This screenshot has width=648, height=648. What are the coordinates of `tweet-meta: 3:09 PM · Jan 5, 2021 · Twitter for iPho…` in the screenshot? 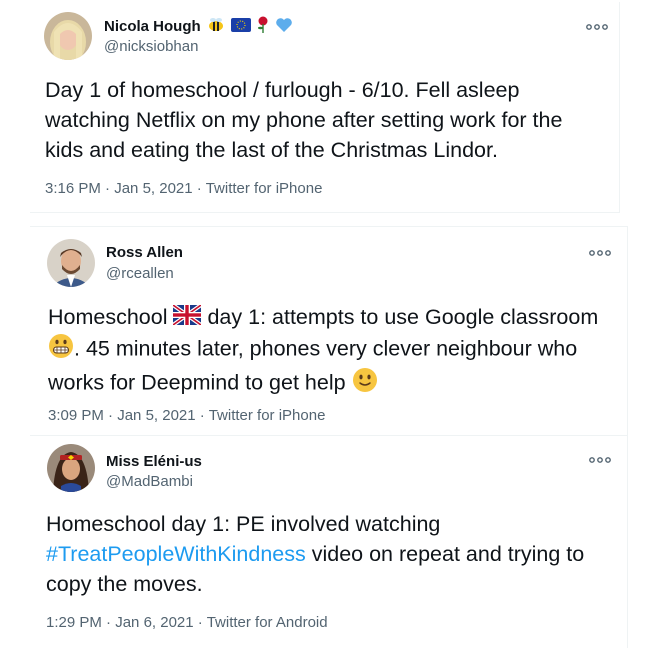 It's located at (186, 415).